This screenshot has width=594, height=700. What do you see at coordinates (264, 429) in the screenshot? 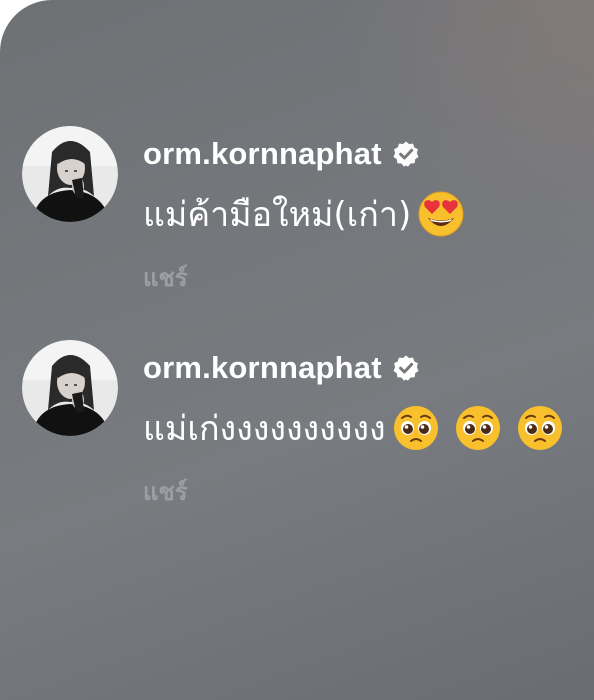
I see `comment-text: แม่เก่งงงงงงงงงง` at bounding box center [264, 429].